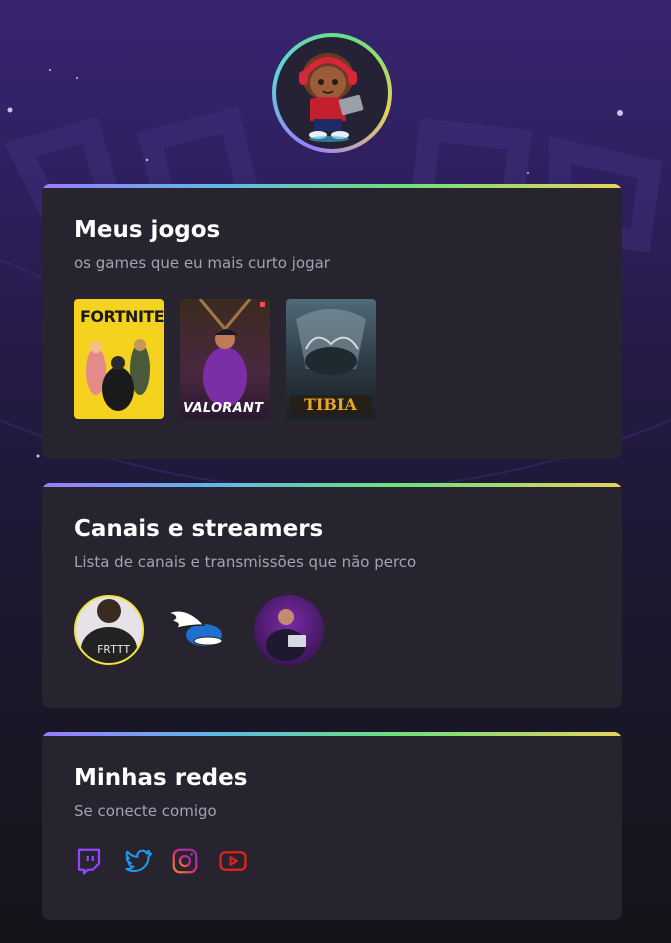 This screenshot has height=943, width=671. What do you see at coordinates (286, 635) in the screenshot?
I see `streamer-3-photo` at bounding box center [286, 635].